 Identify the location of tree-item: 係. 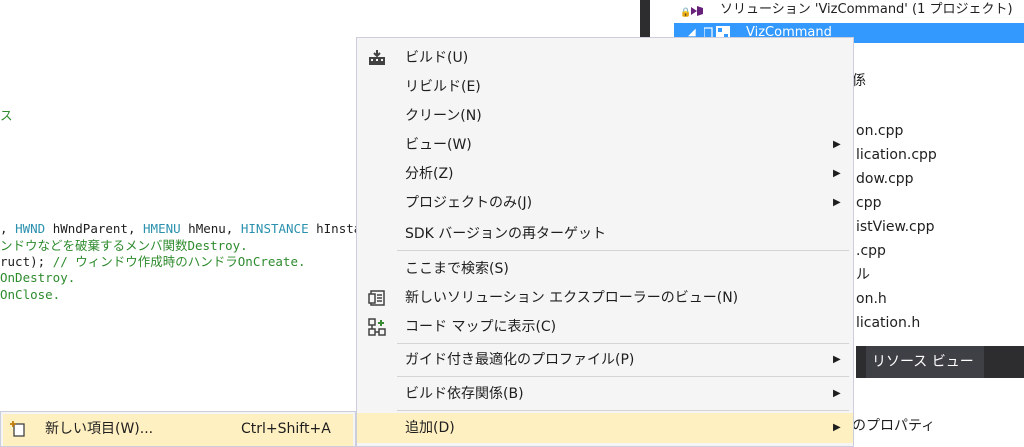
(859, 81).